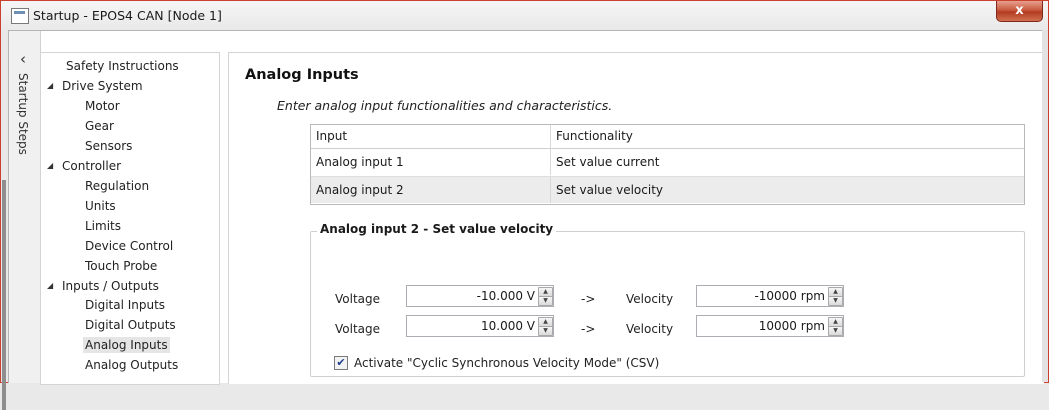 The image size is (1049, 410). What do you see at coordinates (110, 286) in the screenshot?
I see `tree-item-inputs-outputs: Inputs / Outputs` at bounding box center [110, 286].